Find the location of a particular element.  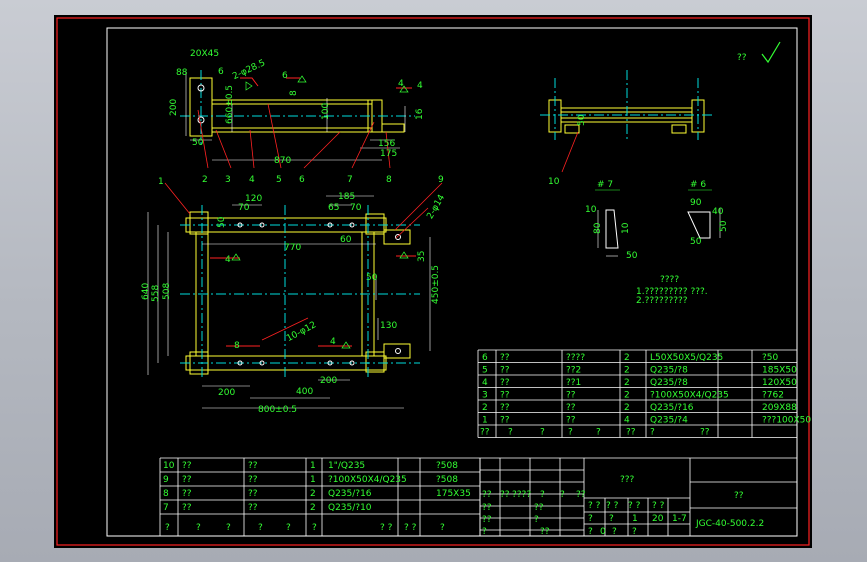

table-cell-text: 175X35 is located at coordinates (453, 494).